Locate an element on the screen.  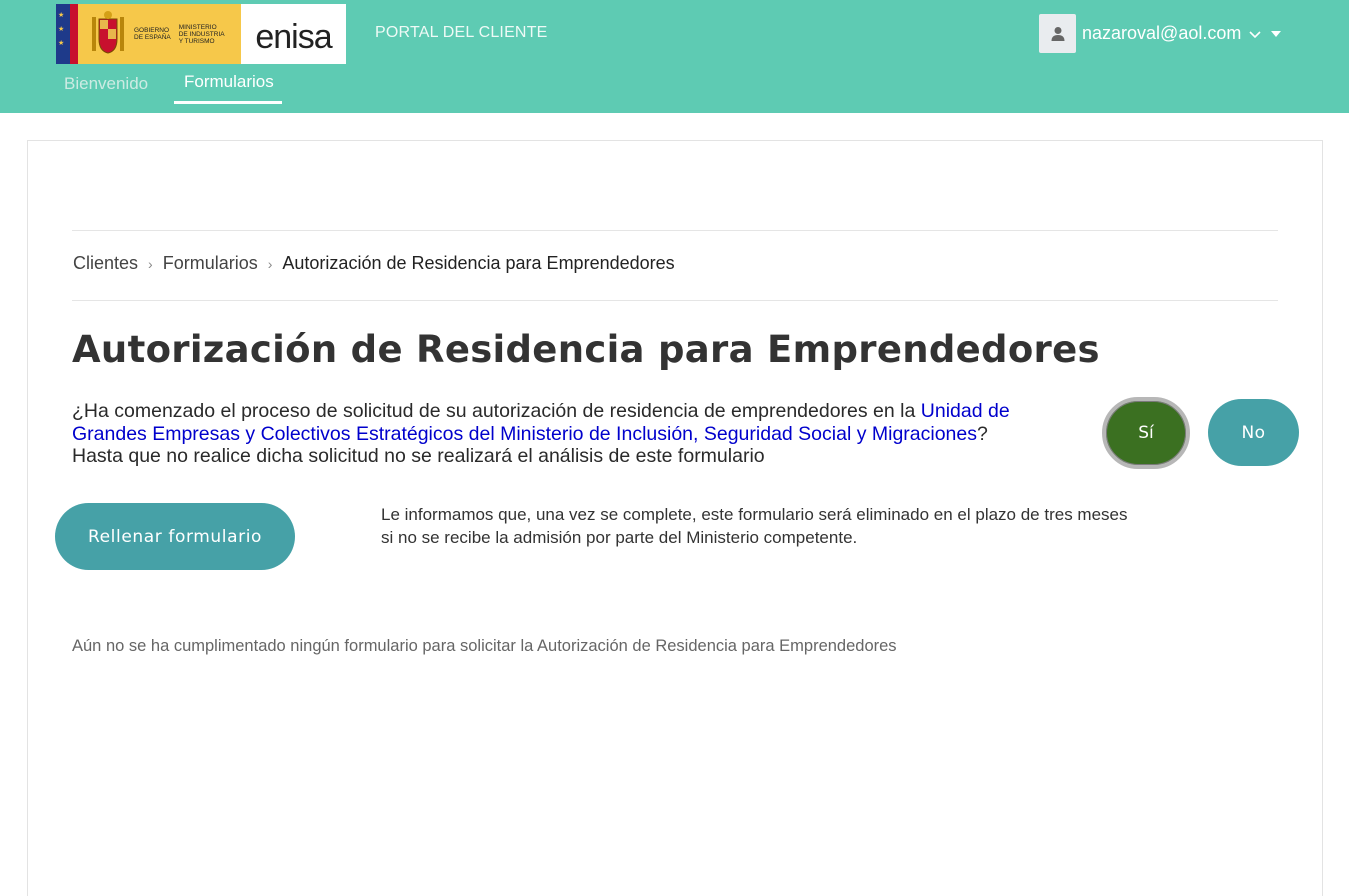
eu-flag-stripe: ★ ★ ★ is located at coordinates (67, 34).